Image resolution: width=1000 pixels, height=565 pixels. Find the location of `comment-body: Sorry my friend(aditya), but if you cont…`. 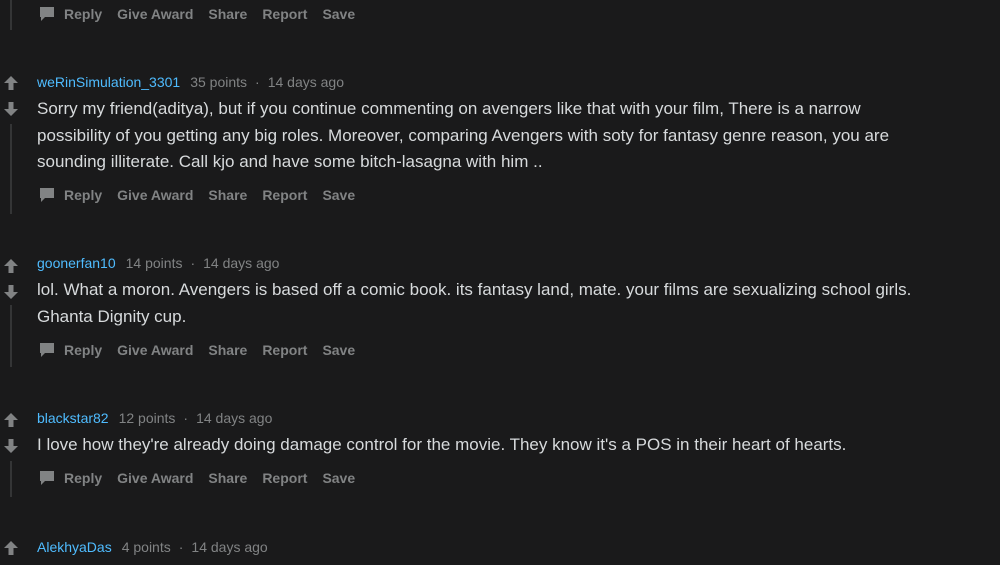

comment-body: Sorry my friend(aditya), but if you cont… is located at coordinates (517, 136).